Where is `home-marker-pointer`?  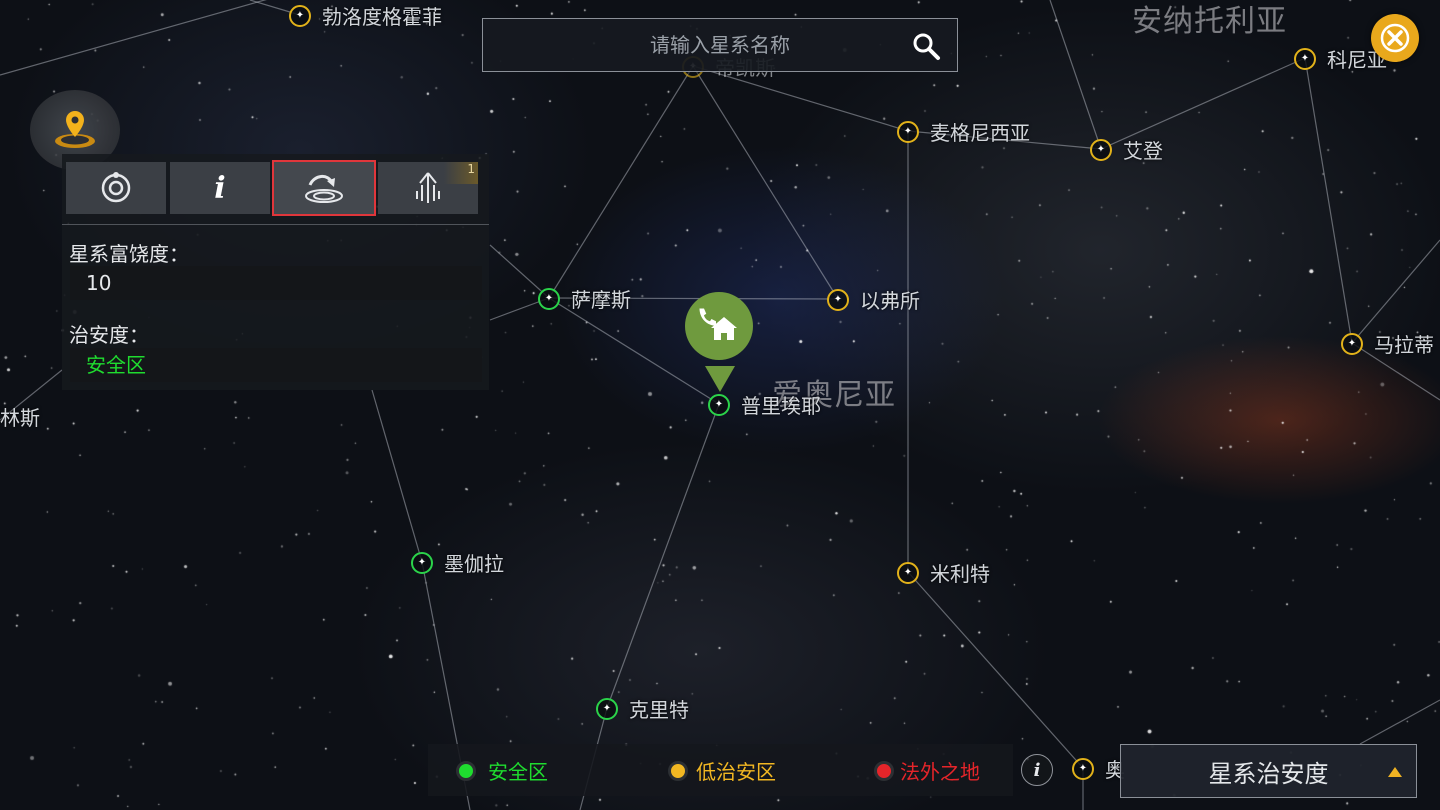
home-marker-pointer is located at coordinates (720, 379).